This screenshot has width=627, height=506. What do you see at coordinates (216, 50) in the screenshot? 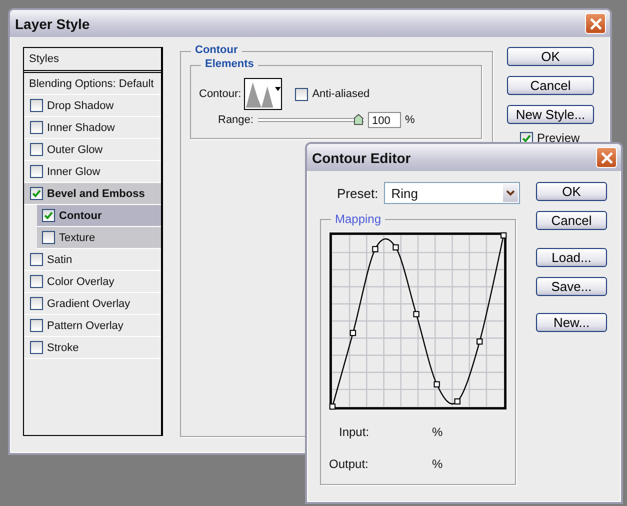
I see `group-title: Contour` at bounding box center [216, 50].